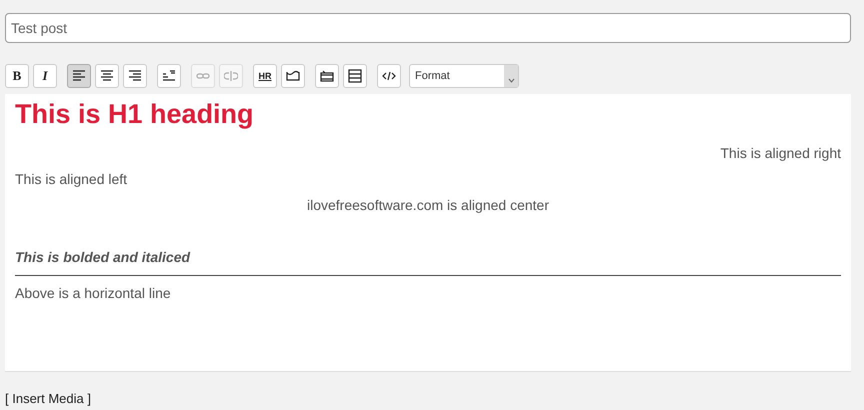 This screenshot has width=864, height=410. What do you see at coordinates (427, 205) in the screenshot?
I see `paragraph: ilovefreesoftware.com is aligned center` at bounding box center [427, 205].